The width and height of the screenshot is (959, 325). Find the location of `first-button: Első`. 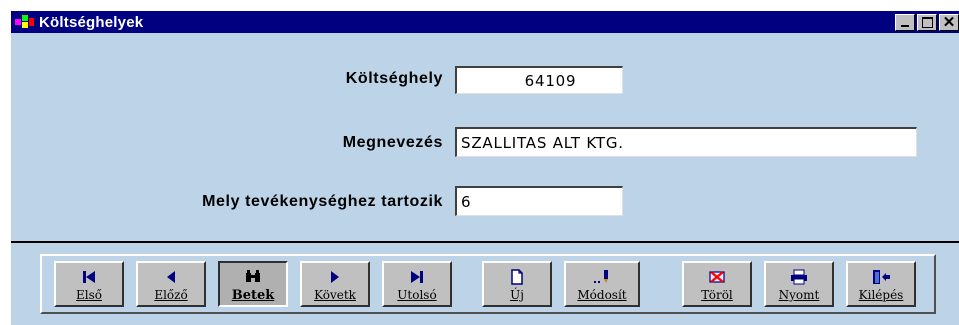

first-button: Első is located at coordinates (89, 284).